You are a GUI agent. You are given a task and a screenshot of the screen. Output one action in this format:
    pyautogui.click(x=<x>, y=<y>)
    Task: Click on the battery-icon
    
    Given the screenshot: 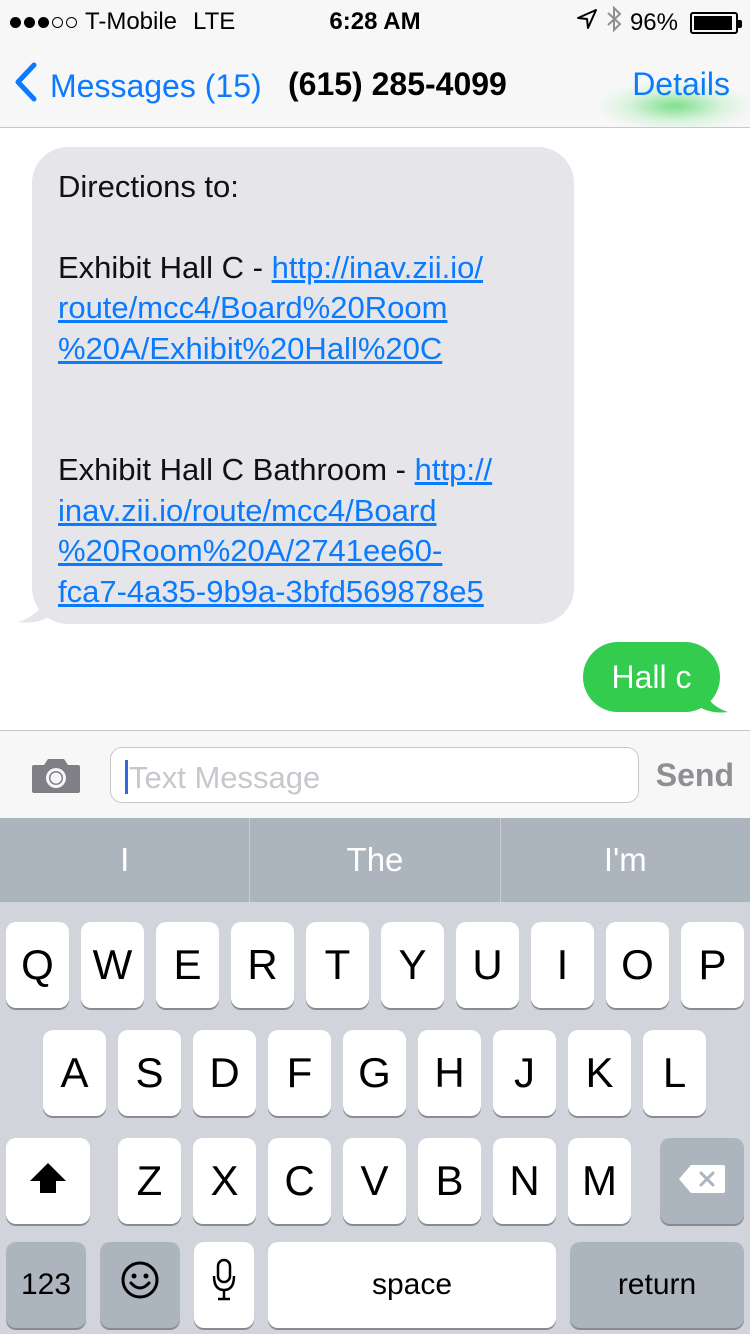 What is the action you would take?
    pyautogui.click(x=716, y=22)
    